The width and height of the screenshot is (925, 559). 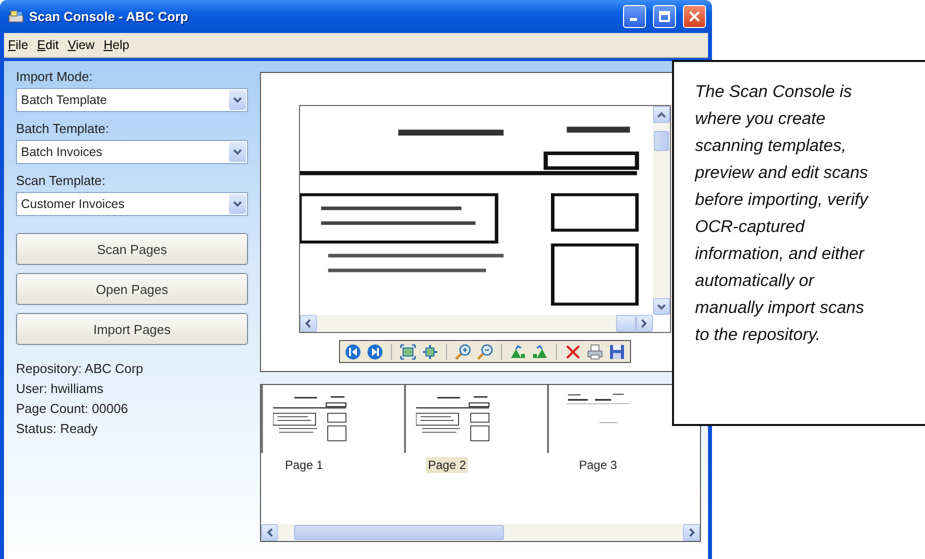 I want to click on page-thumbnail-label: Page 1, so click(x=304, y=465).